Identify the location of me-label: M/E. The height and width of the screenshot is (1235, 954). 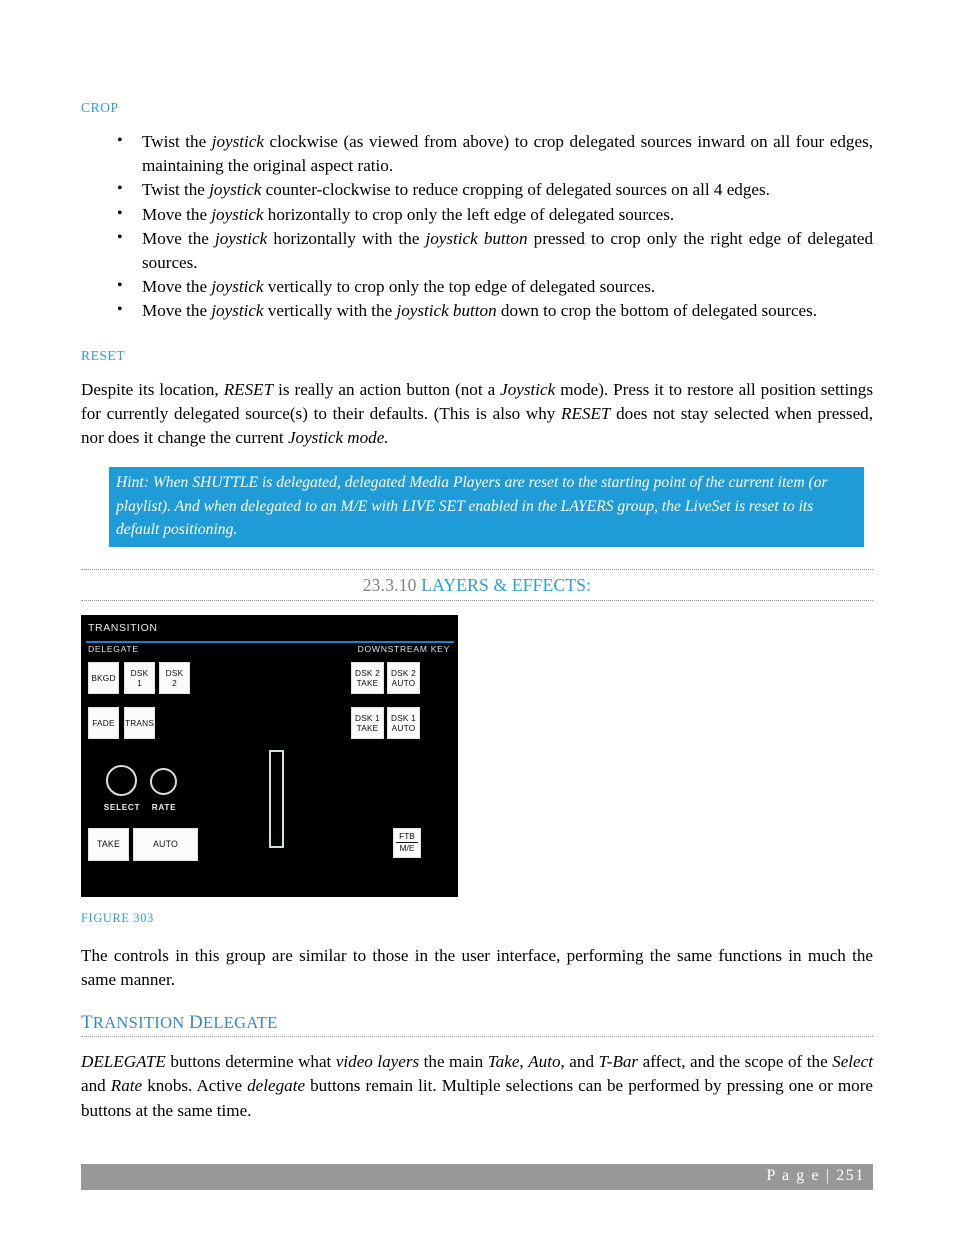
(407, 848).